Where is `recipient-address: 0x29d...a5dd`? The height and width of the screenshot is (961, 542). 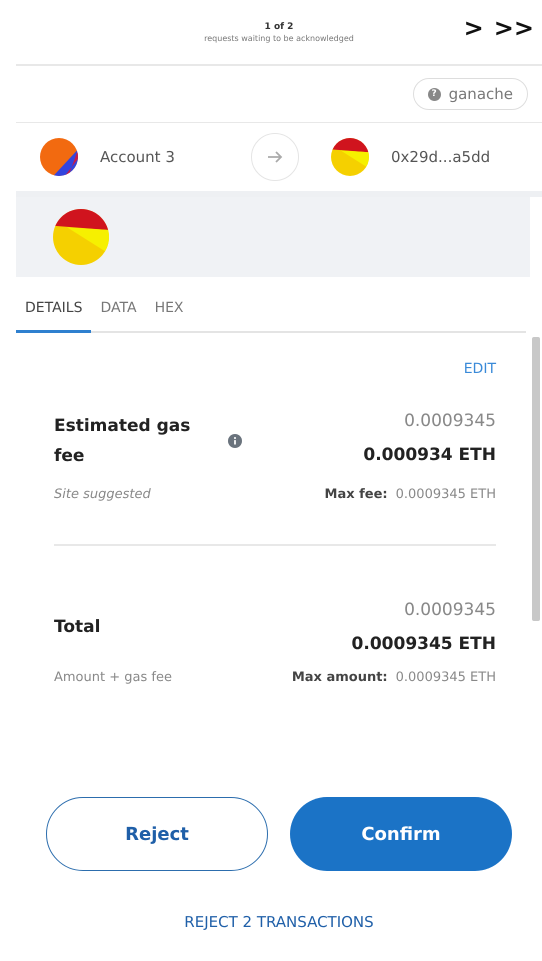
recipient-address: 0x29d...a5dd is located at coordinates (440, 157).